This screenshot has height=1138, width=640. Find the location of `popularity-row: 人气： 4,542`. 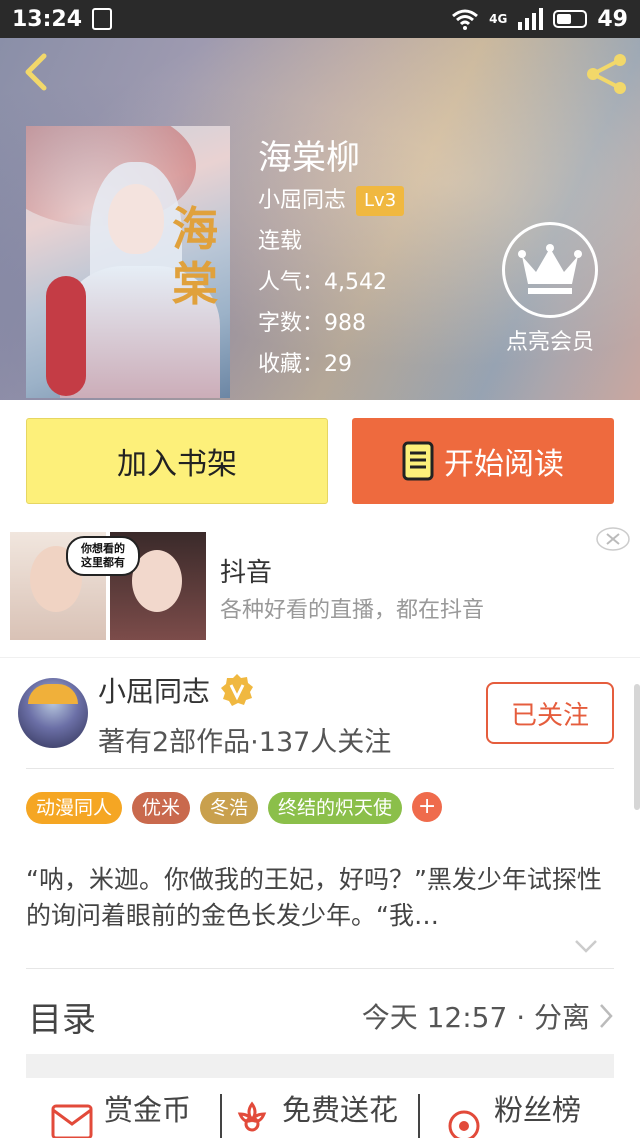

popularity-row: 人气： 4,542 is located at coordinates (331, 282).